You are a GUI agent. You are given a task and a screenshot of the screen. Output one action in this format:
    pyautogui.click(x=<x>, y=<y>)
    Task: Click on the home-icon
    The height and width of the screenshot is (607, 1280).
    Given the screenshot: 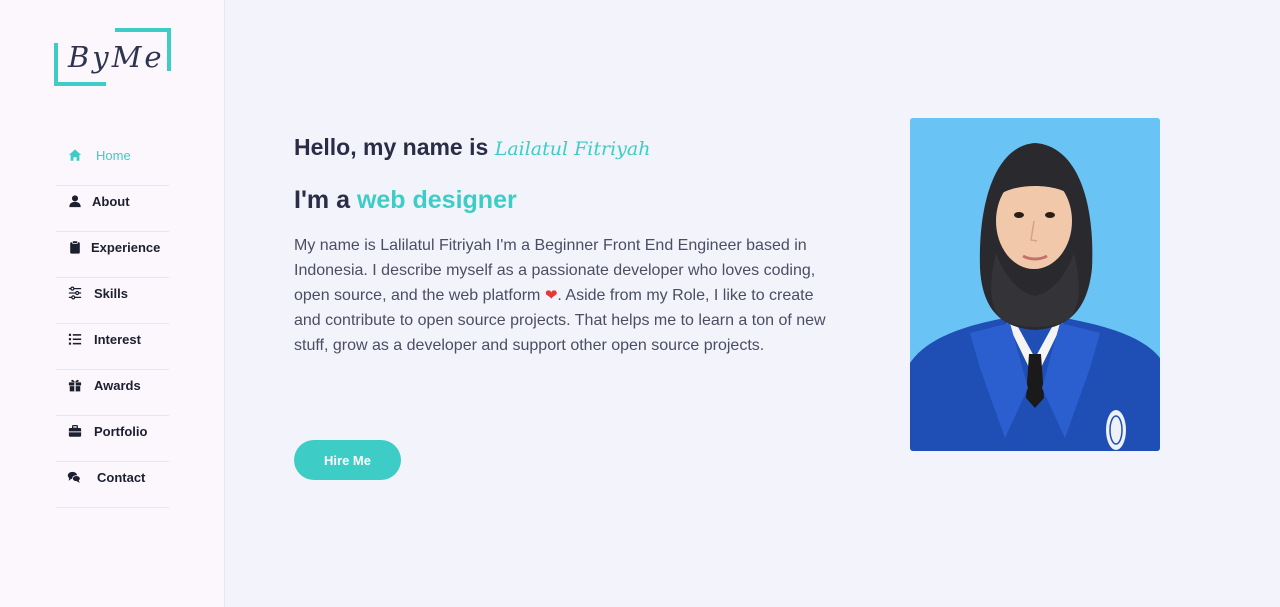 What is the action you would take?
    pyautogui.click(x=76, y=156)
    